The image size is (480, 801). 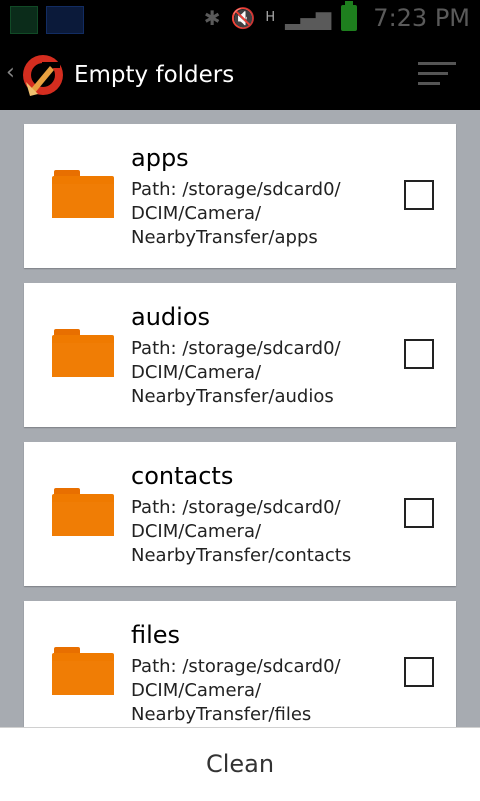 I want to click on folder-name: contacts, so click(x=182, y=476).